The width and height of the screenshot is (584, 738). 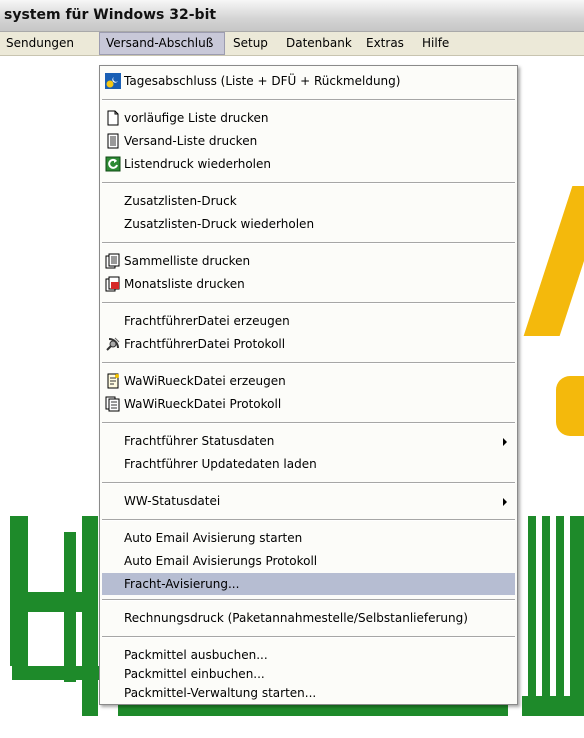 I want to click on menu-item-frachtfuehrerdatei-erzeugen: FrachtführerDatei erzeugen, so click(x=308, y=321).